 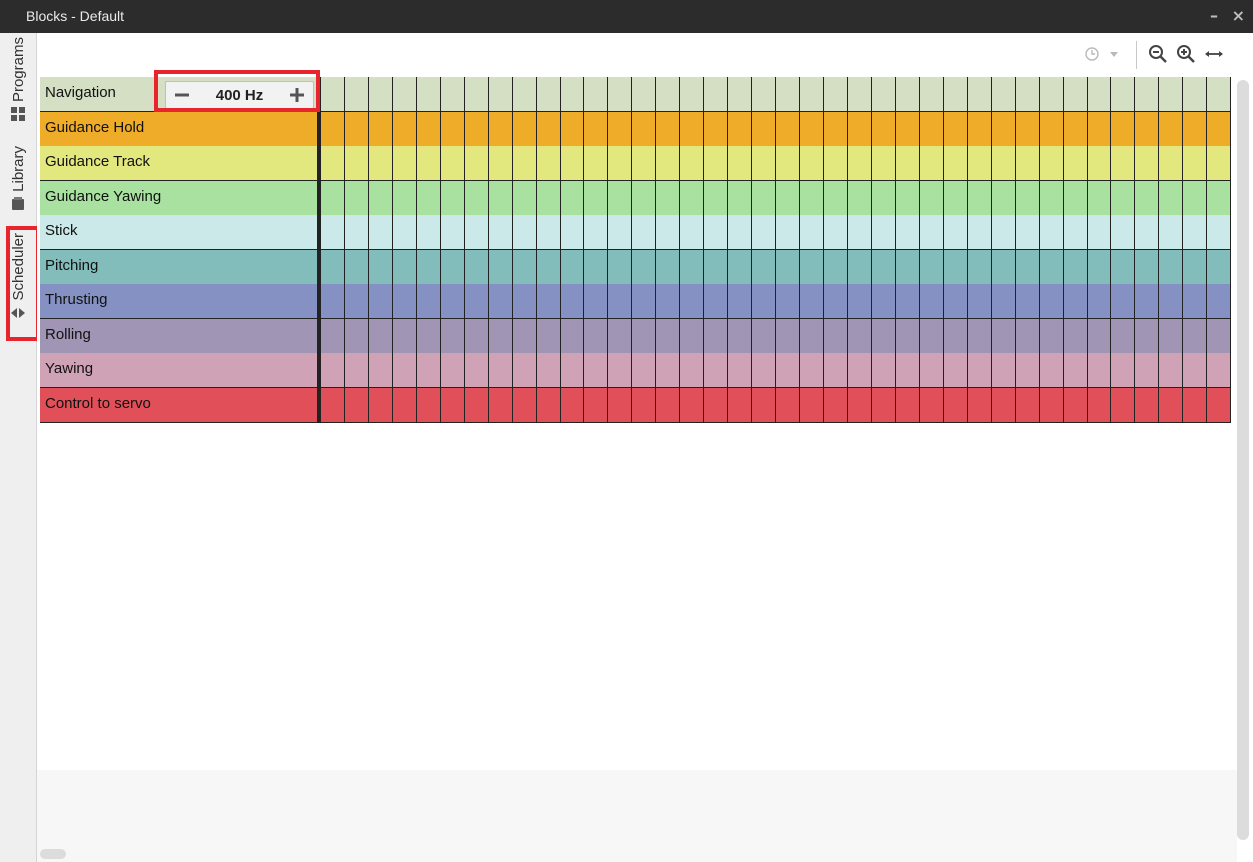 What do you see at coordinates (1214, 54) in the screenshot?
I see `fit-width-button` at bounding box center [1214, 54].